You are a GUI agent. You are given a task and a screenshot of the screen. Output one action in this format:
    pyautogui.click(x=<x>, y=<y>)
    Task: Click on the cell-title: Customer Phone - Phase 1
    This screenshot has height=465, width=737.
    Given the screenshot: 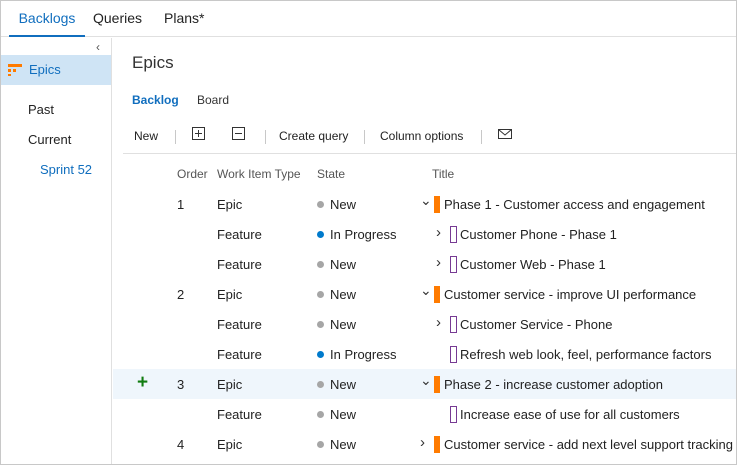 What is the action you would take?
    pyautogui.click(x=538, y=234)
    